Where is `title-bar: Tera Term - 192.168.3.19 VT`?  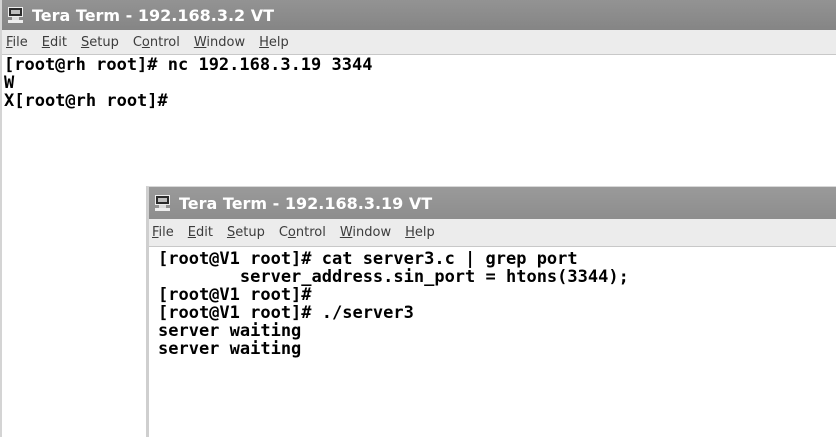 title-bar: Tera Term - 192.168.3.19 VT is located at coordinates (492, 203).